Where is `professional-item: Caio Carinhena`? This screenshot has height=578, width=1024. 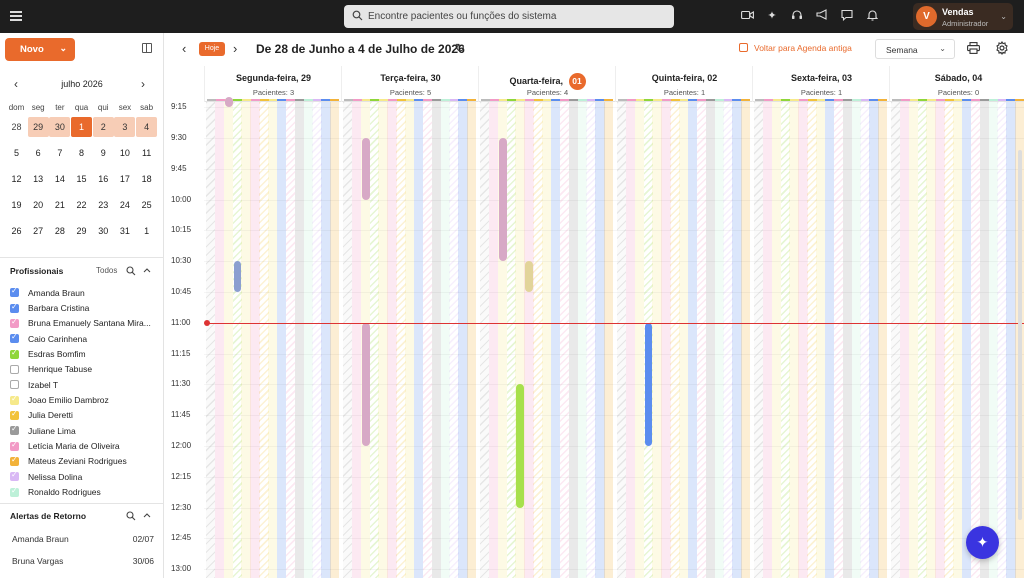 professional-item: Caio Carinhena is located at coordinates (85, 338).